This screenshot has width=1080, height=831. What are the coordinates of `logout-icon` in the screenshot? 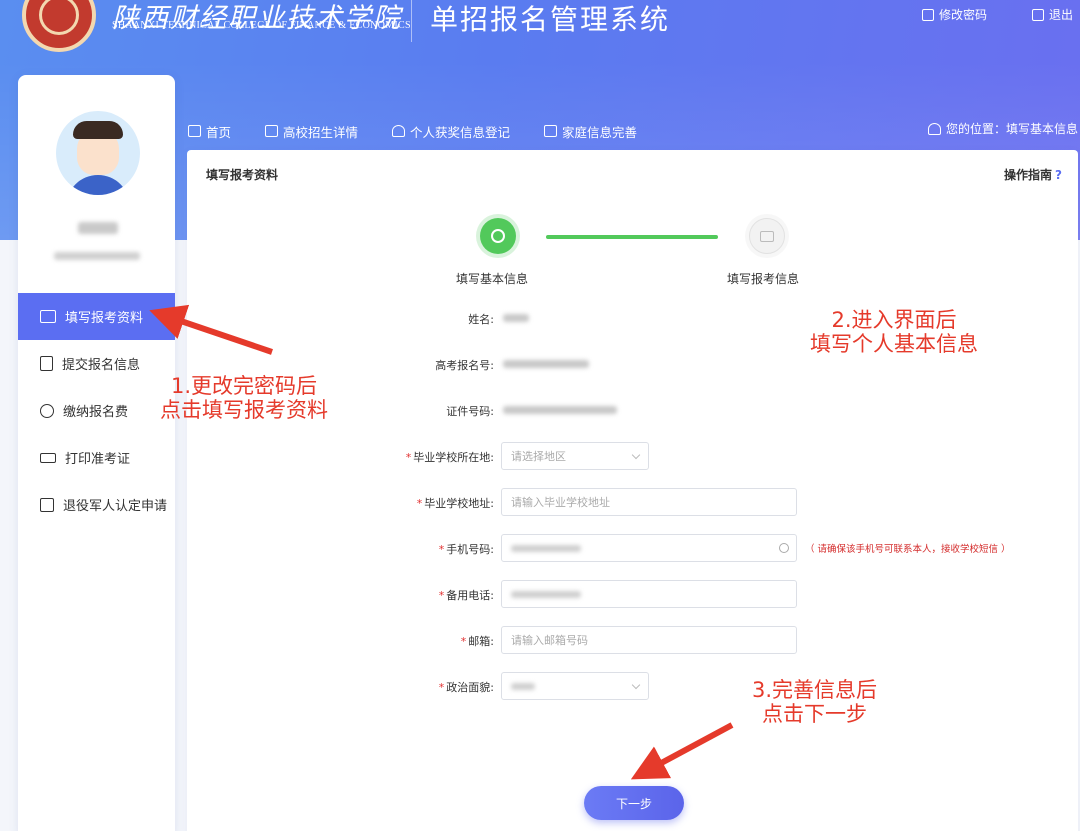 It's located at (1038, 14).